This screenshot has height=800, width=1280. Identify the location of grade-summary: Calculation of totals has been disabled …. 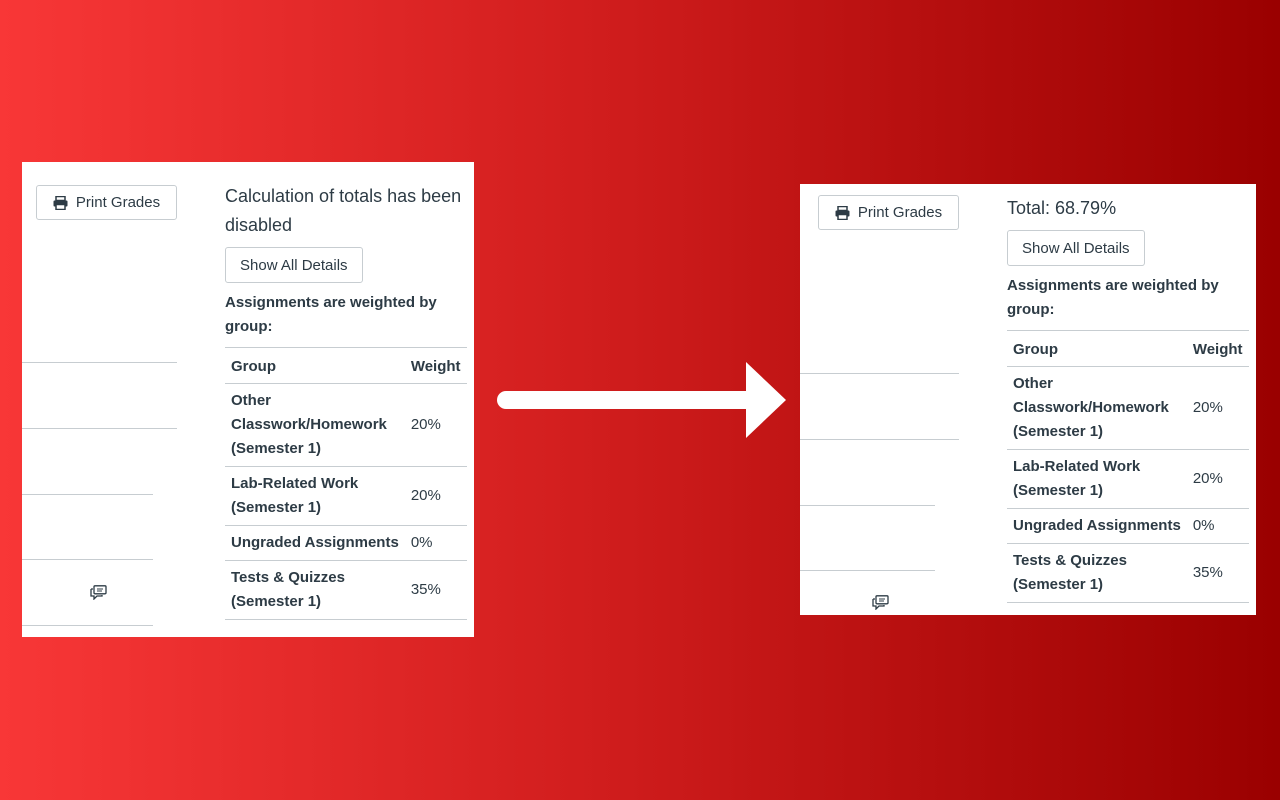
(346, 401).